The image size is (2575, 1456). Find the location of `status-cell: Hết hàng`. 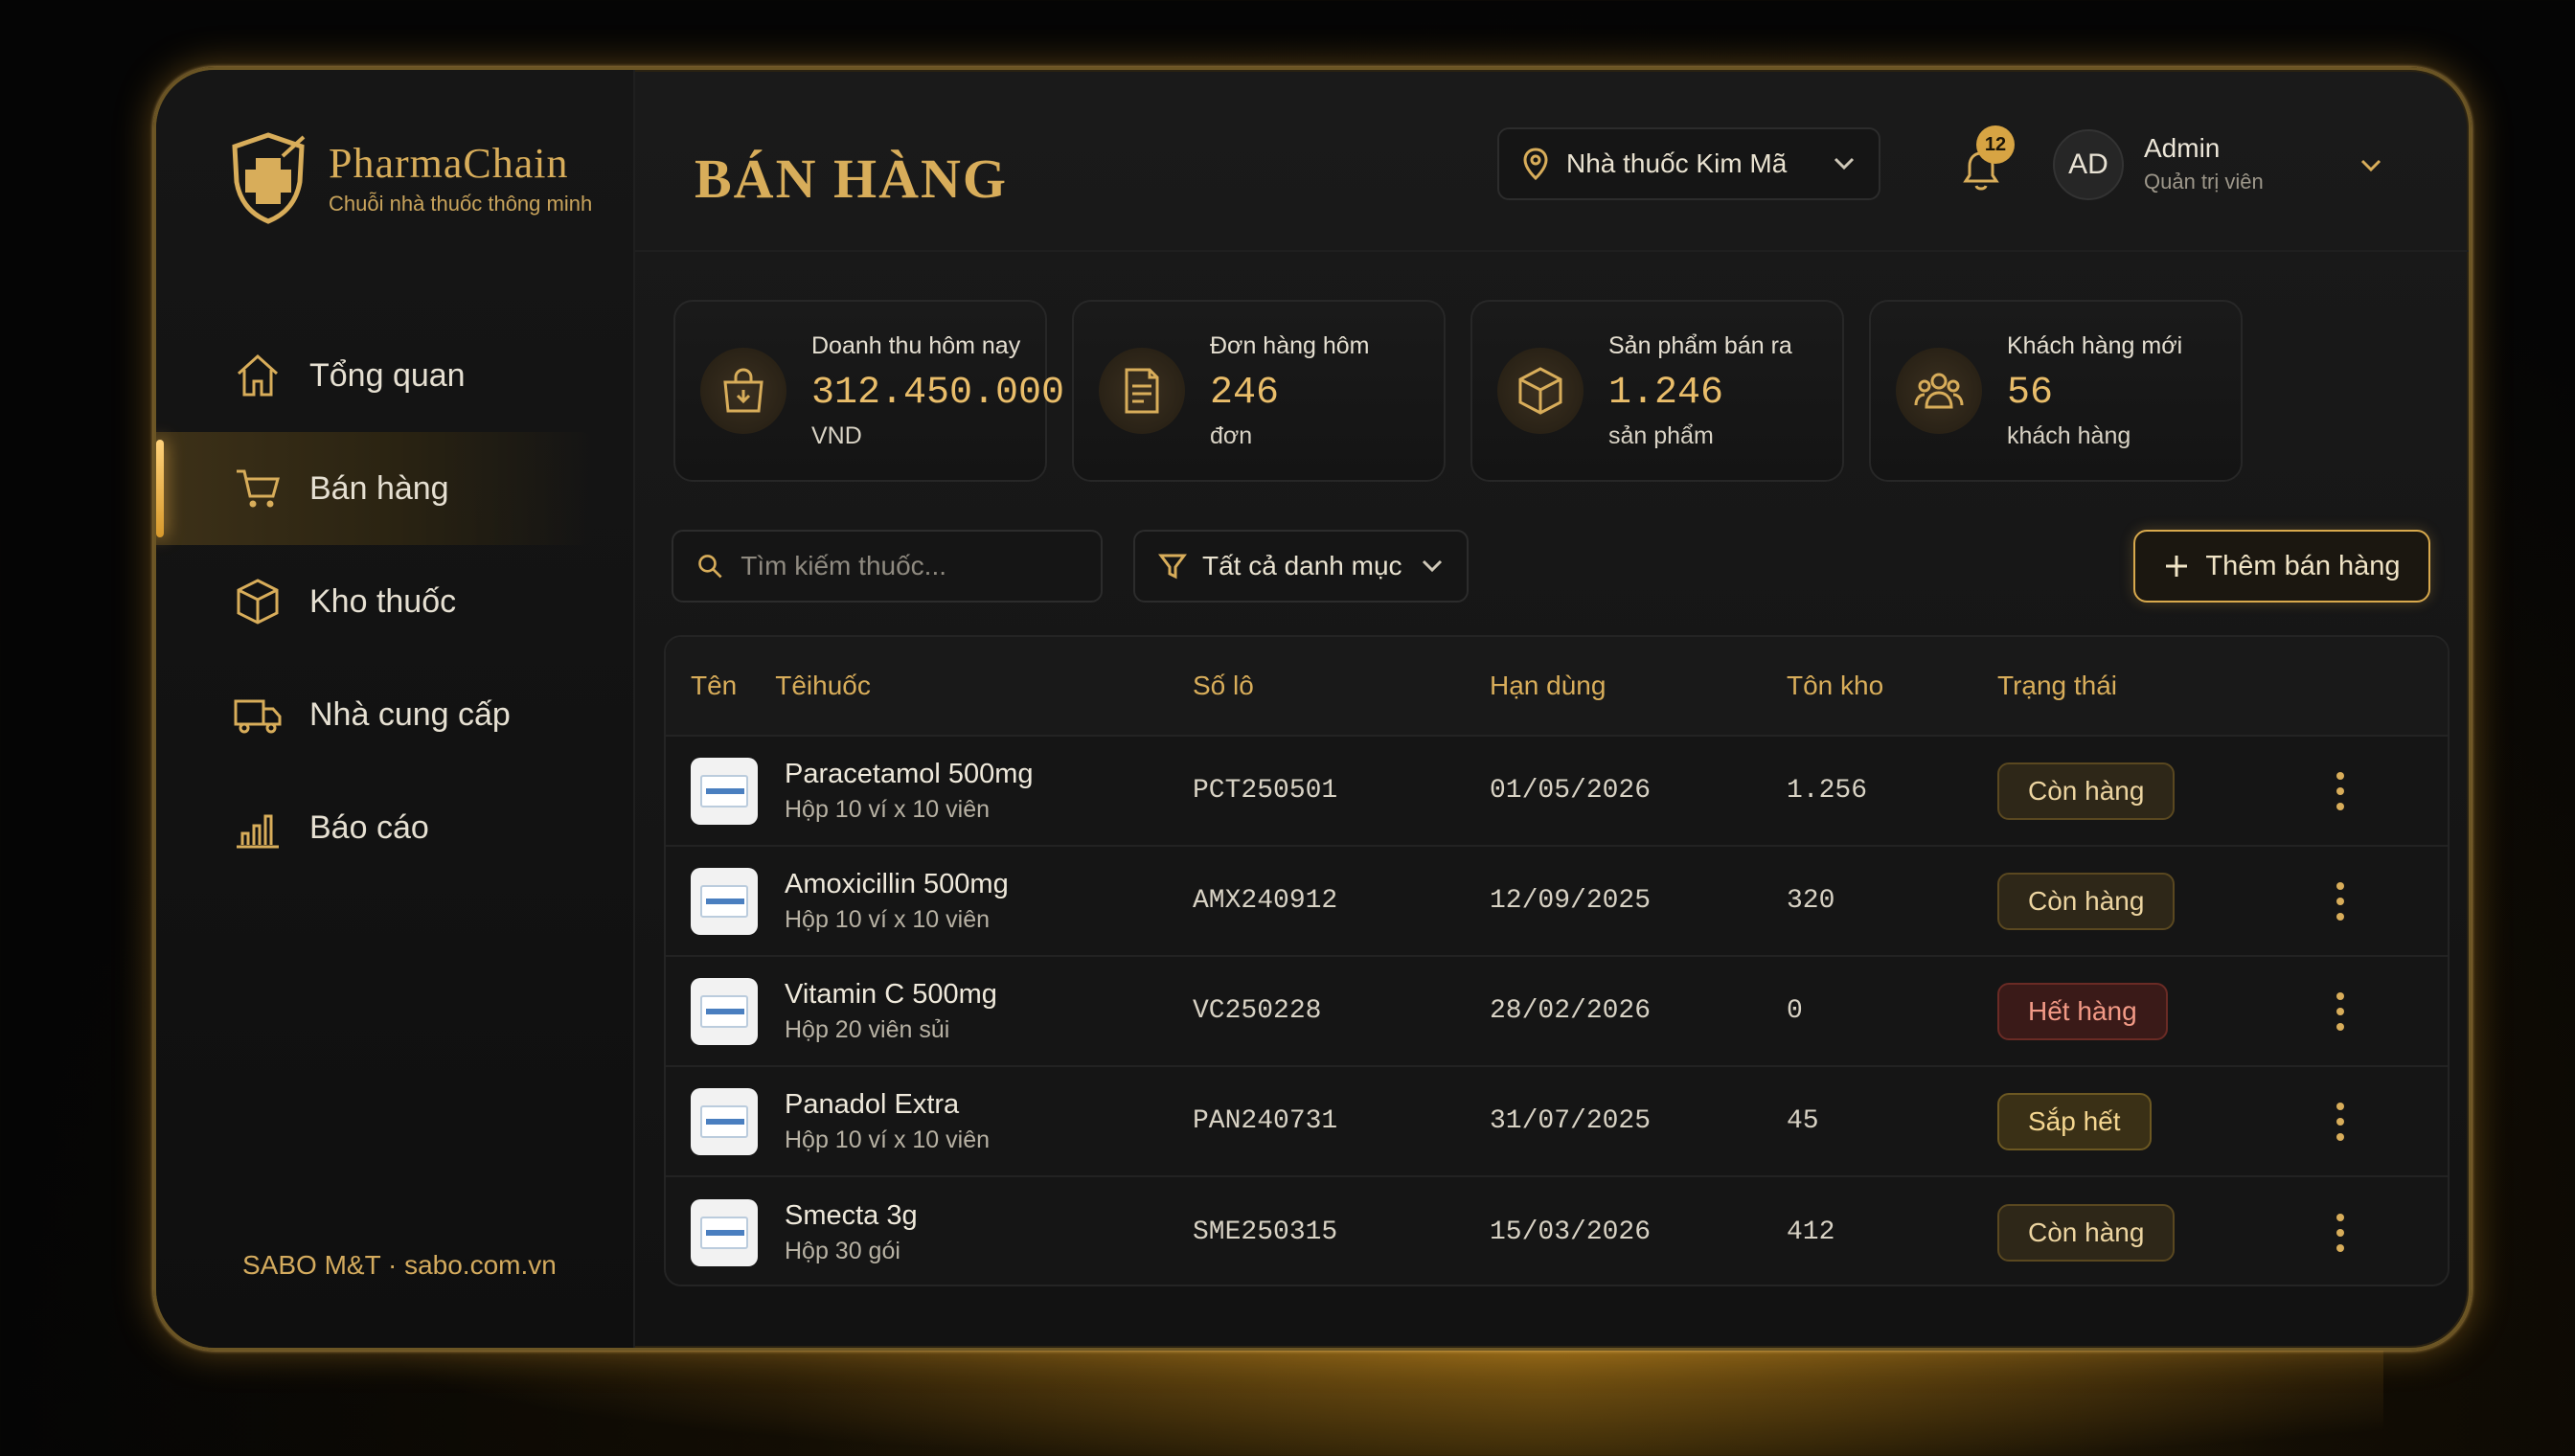

status-cell: Hết hàng is located at coordinates (2117, 1011).